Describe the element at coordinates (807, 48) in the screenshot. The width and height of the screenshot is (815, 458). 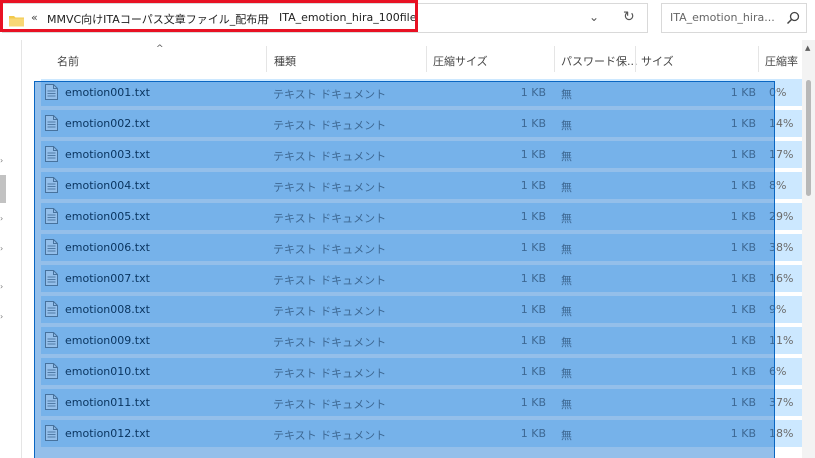
I see `scroll-up-arrow-icon: ▲` at that location.